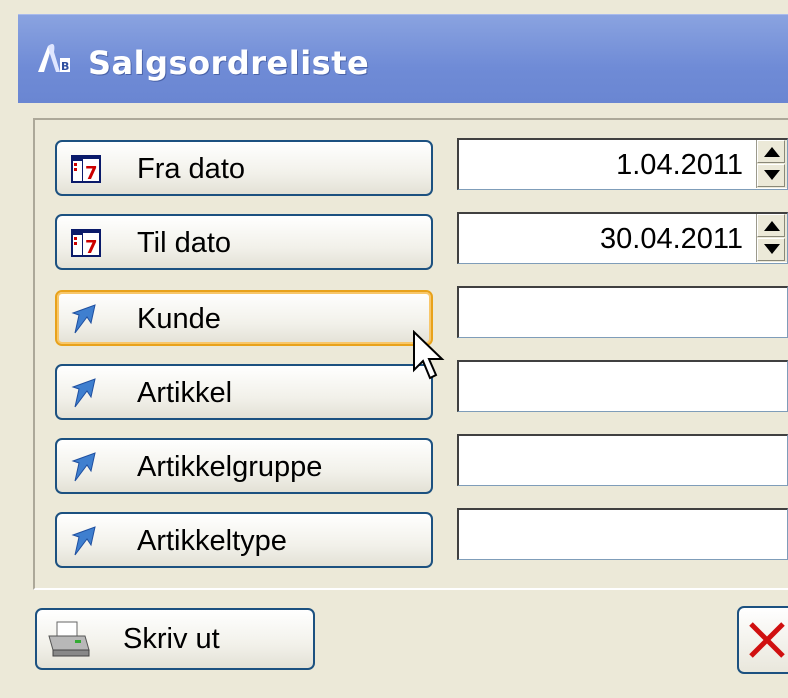 The image size is (788, 698). I want to click on artikkel-button: Artikkel, so click(244, 392).